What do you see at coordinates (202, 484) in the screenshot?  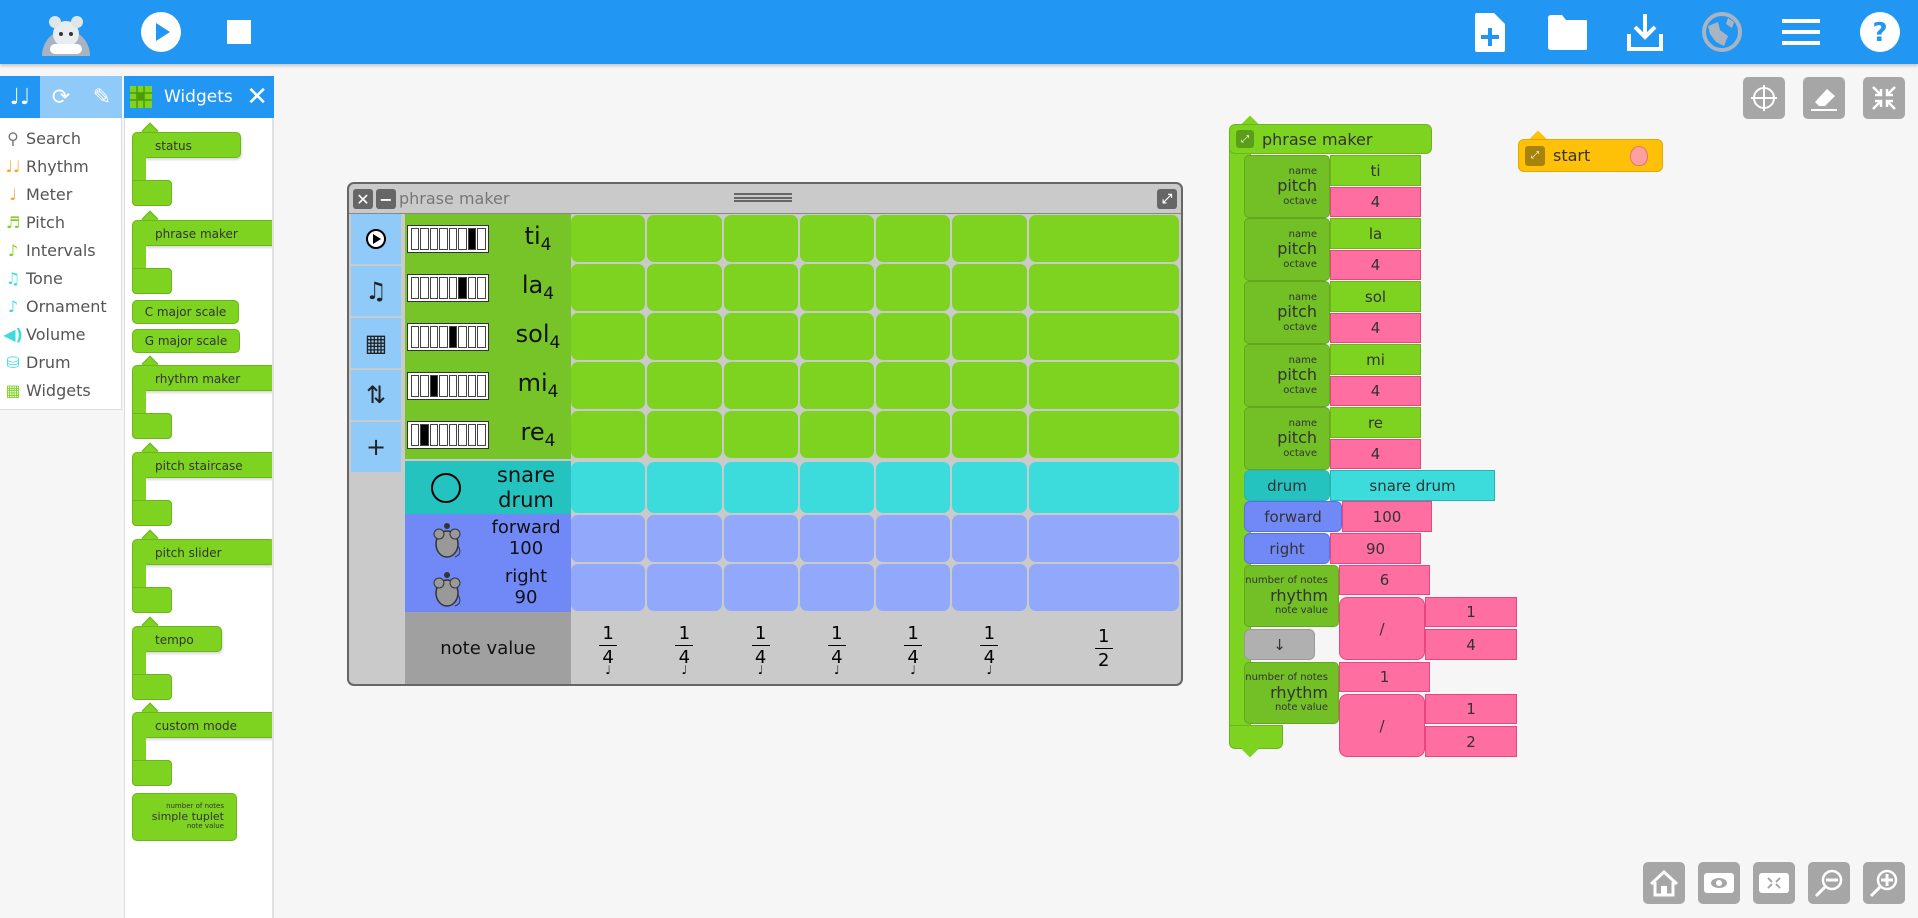 I see `widget-block-pitch-staircase: pitch staircase` at bounding box center [202, 484].